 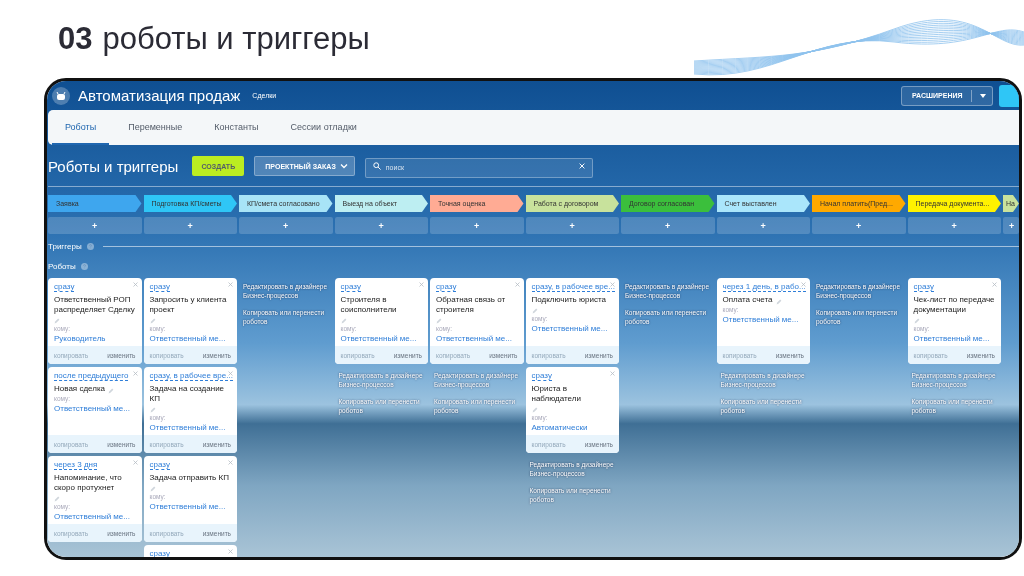 I want to click on assignee-link: Руководитель, so click(x=80, y=338).